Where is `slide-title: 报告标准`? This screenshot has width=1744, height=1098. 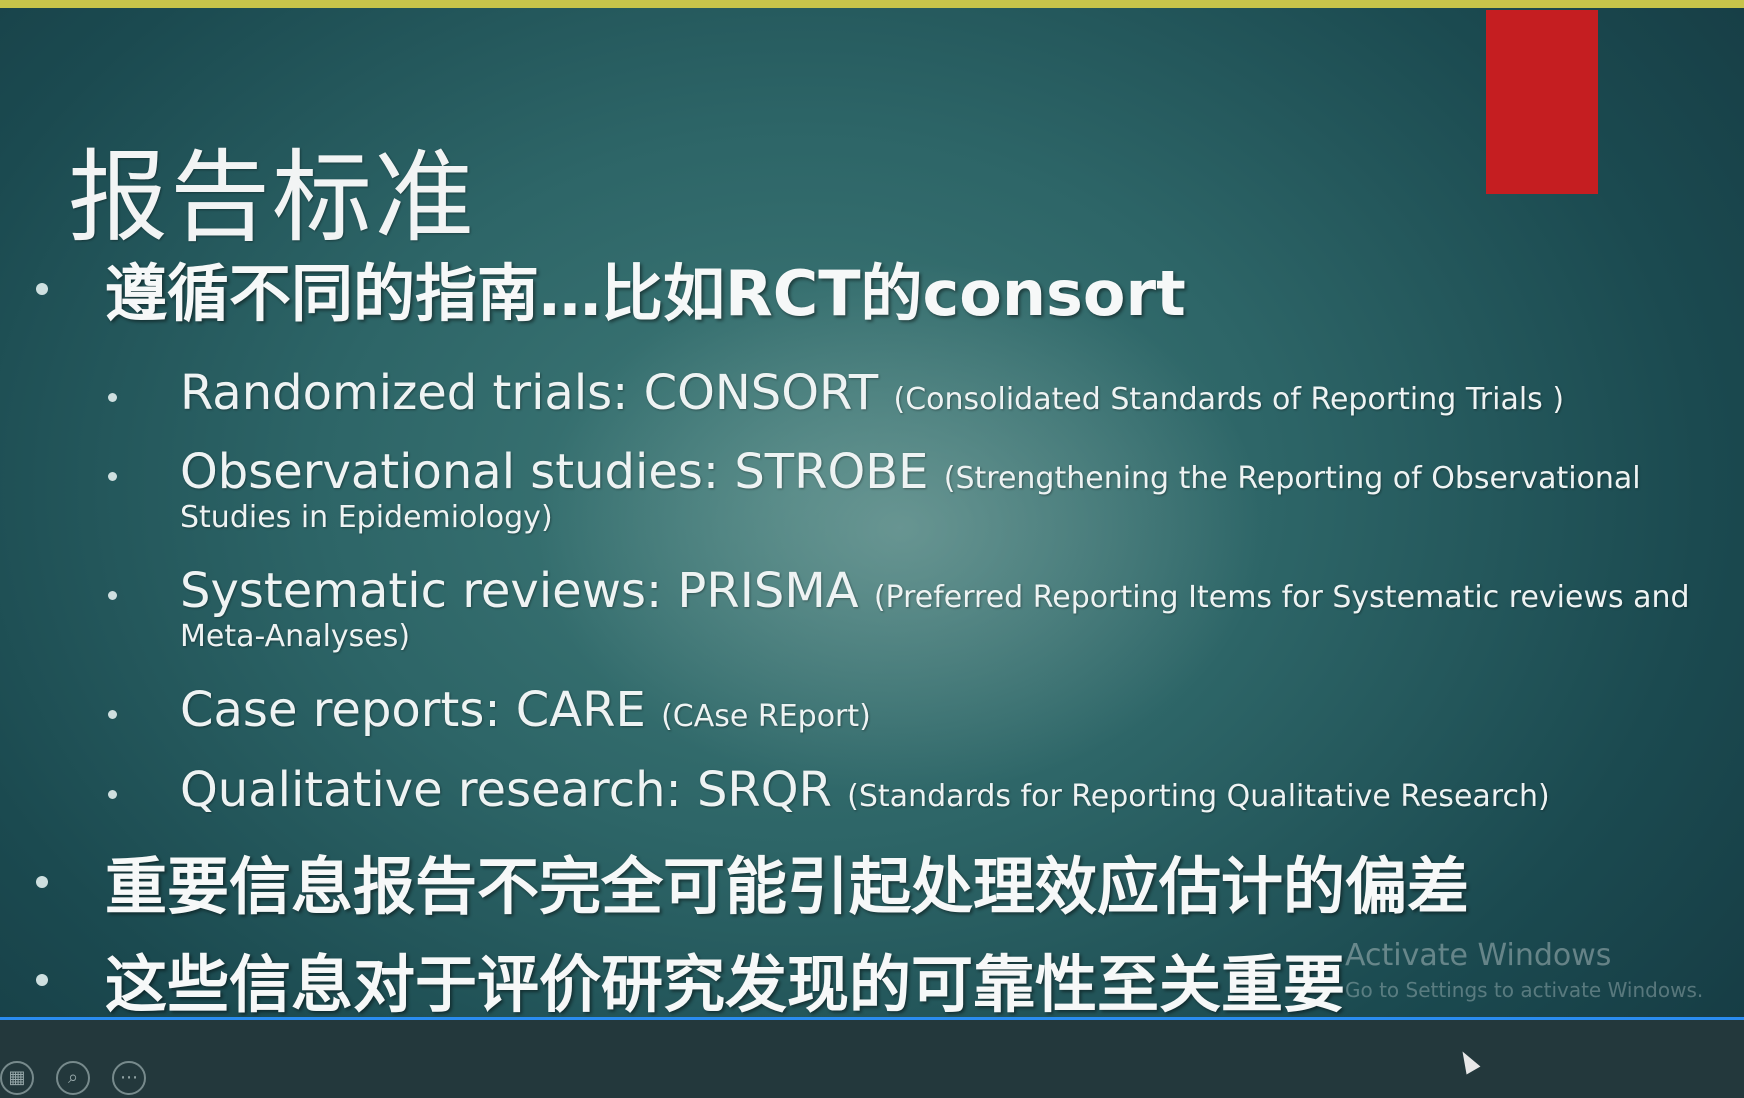 slide-title: 报告标准 is located at coordinates (272, 197).